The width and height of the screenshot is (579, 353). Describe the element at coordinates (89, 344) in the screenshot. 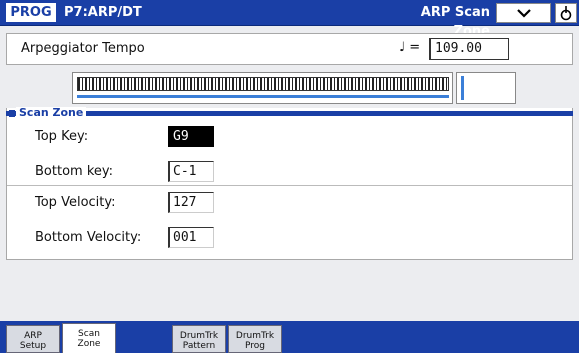

I see `tab-label-line2: Zone` at that location.